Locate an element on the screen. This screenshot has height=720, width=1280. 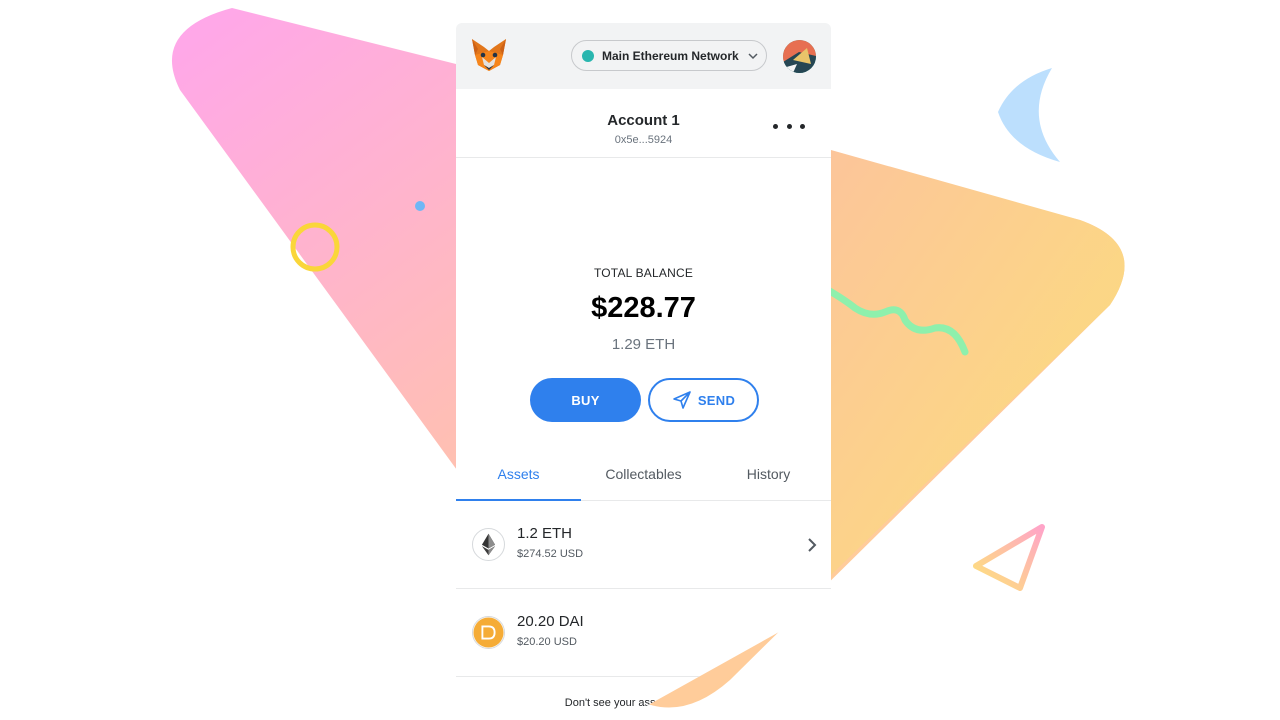
network-selector: Main Ethereum Network is located at coordinates (669, 55).